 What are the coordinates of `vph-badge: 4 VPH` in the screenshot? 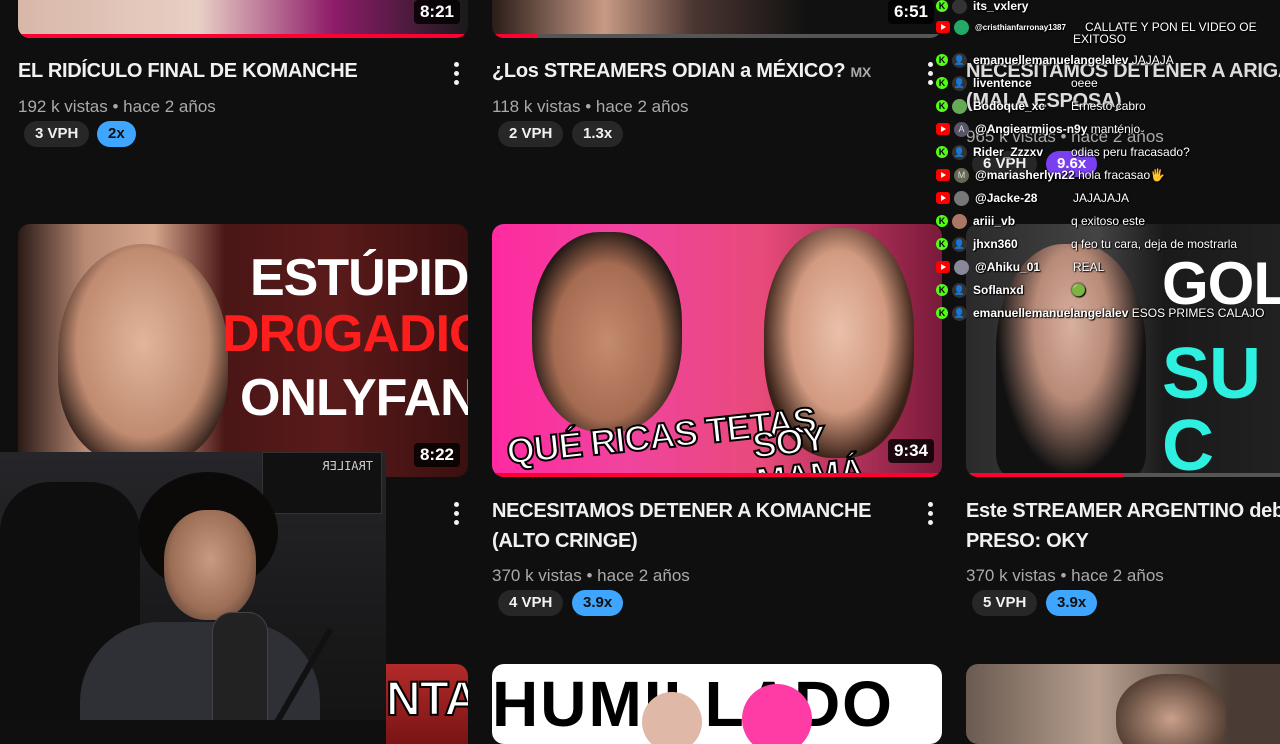 It's located at (531, 603).